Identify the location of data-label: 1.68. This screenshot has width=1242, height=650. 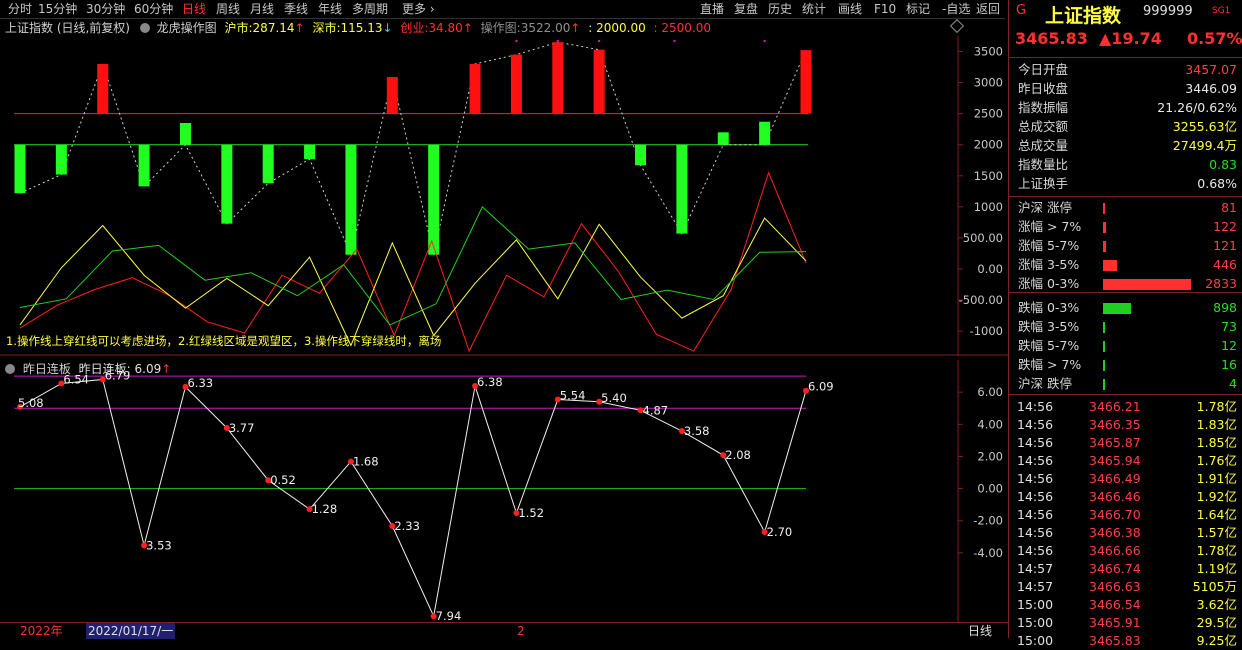
(366, 462).